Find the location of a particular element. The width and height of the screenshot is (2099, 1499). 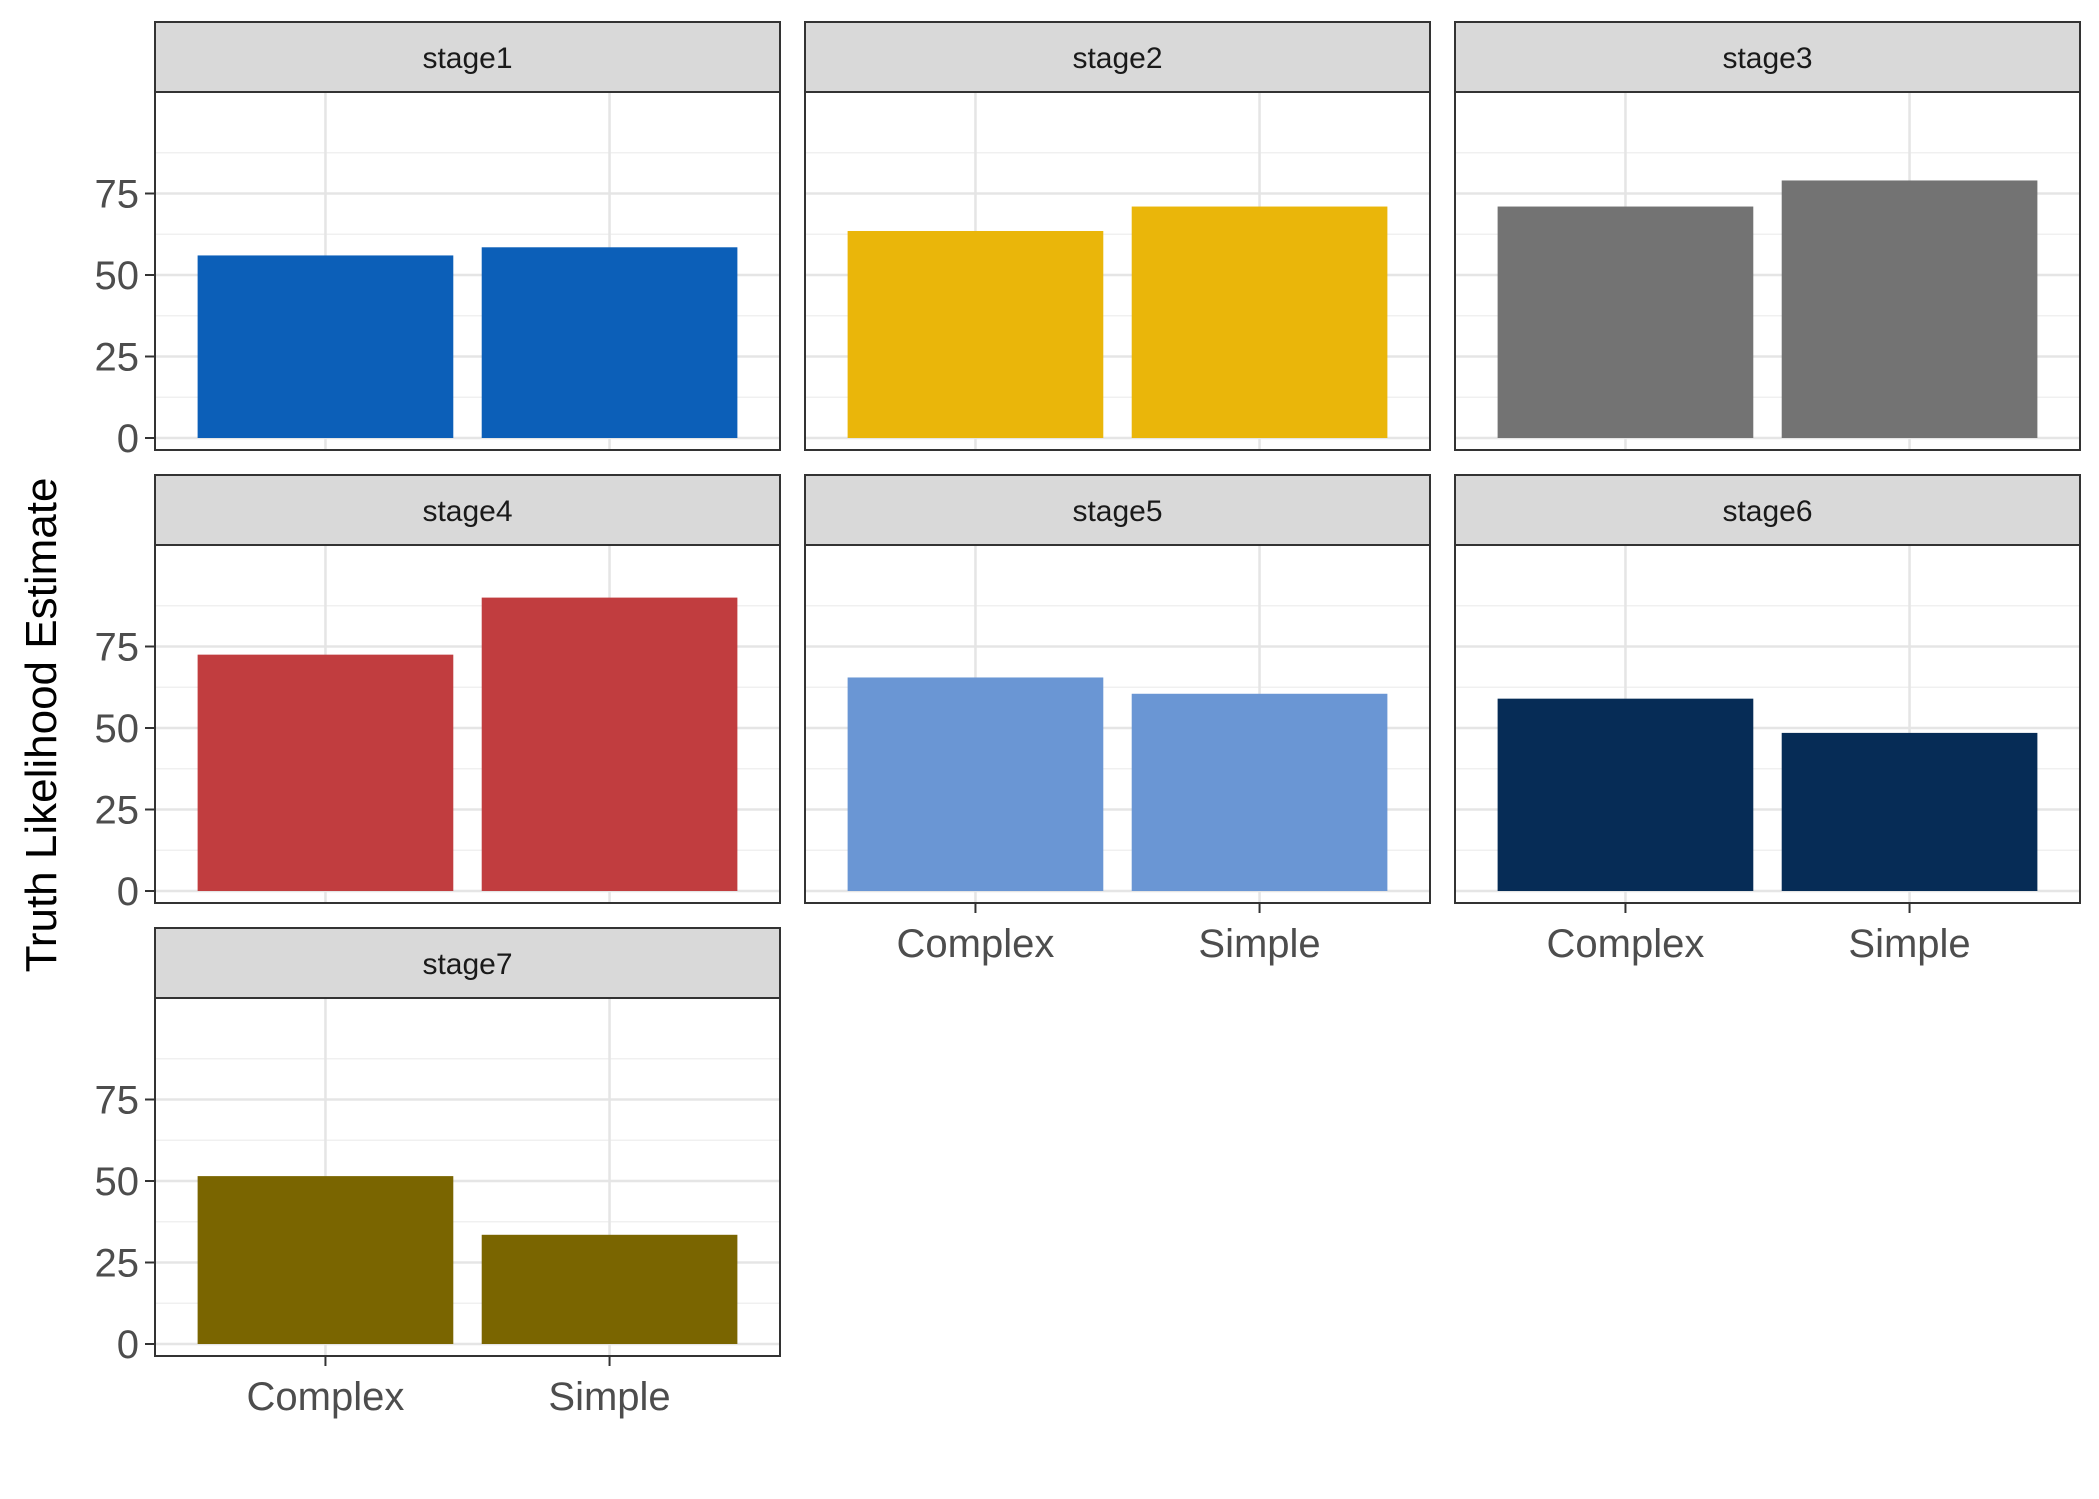

strip-label: stage6 is located at coordinates (1767, 511).